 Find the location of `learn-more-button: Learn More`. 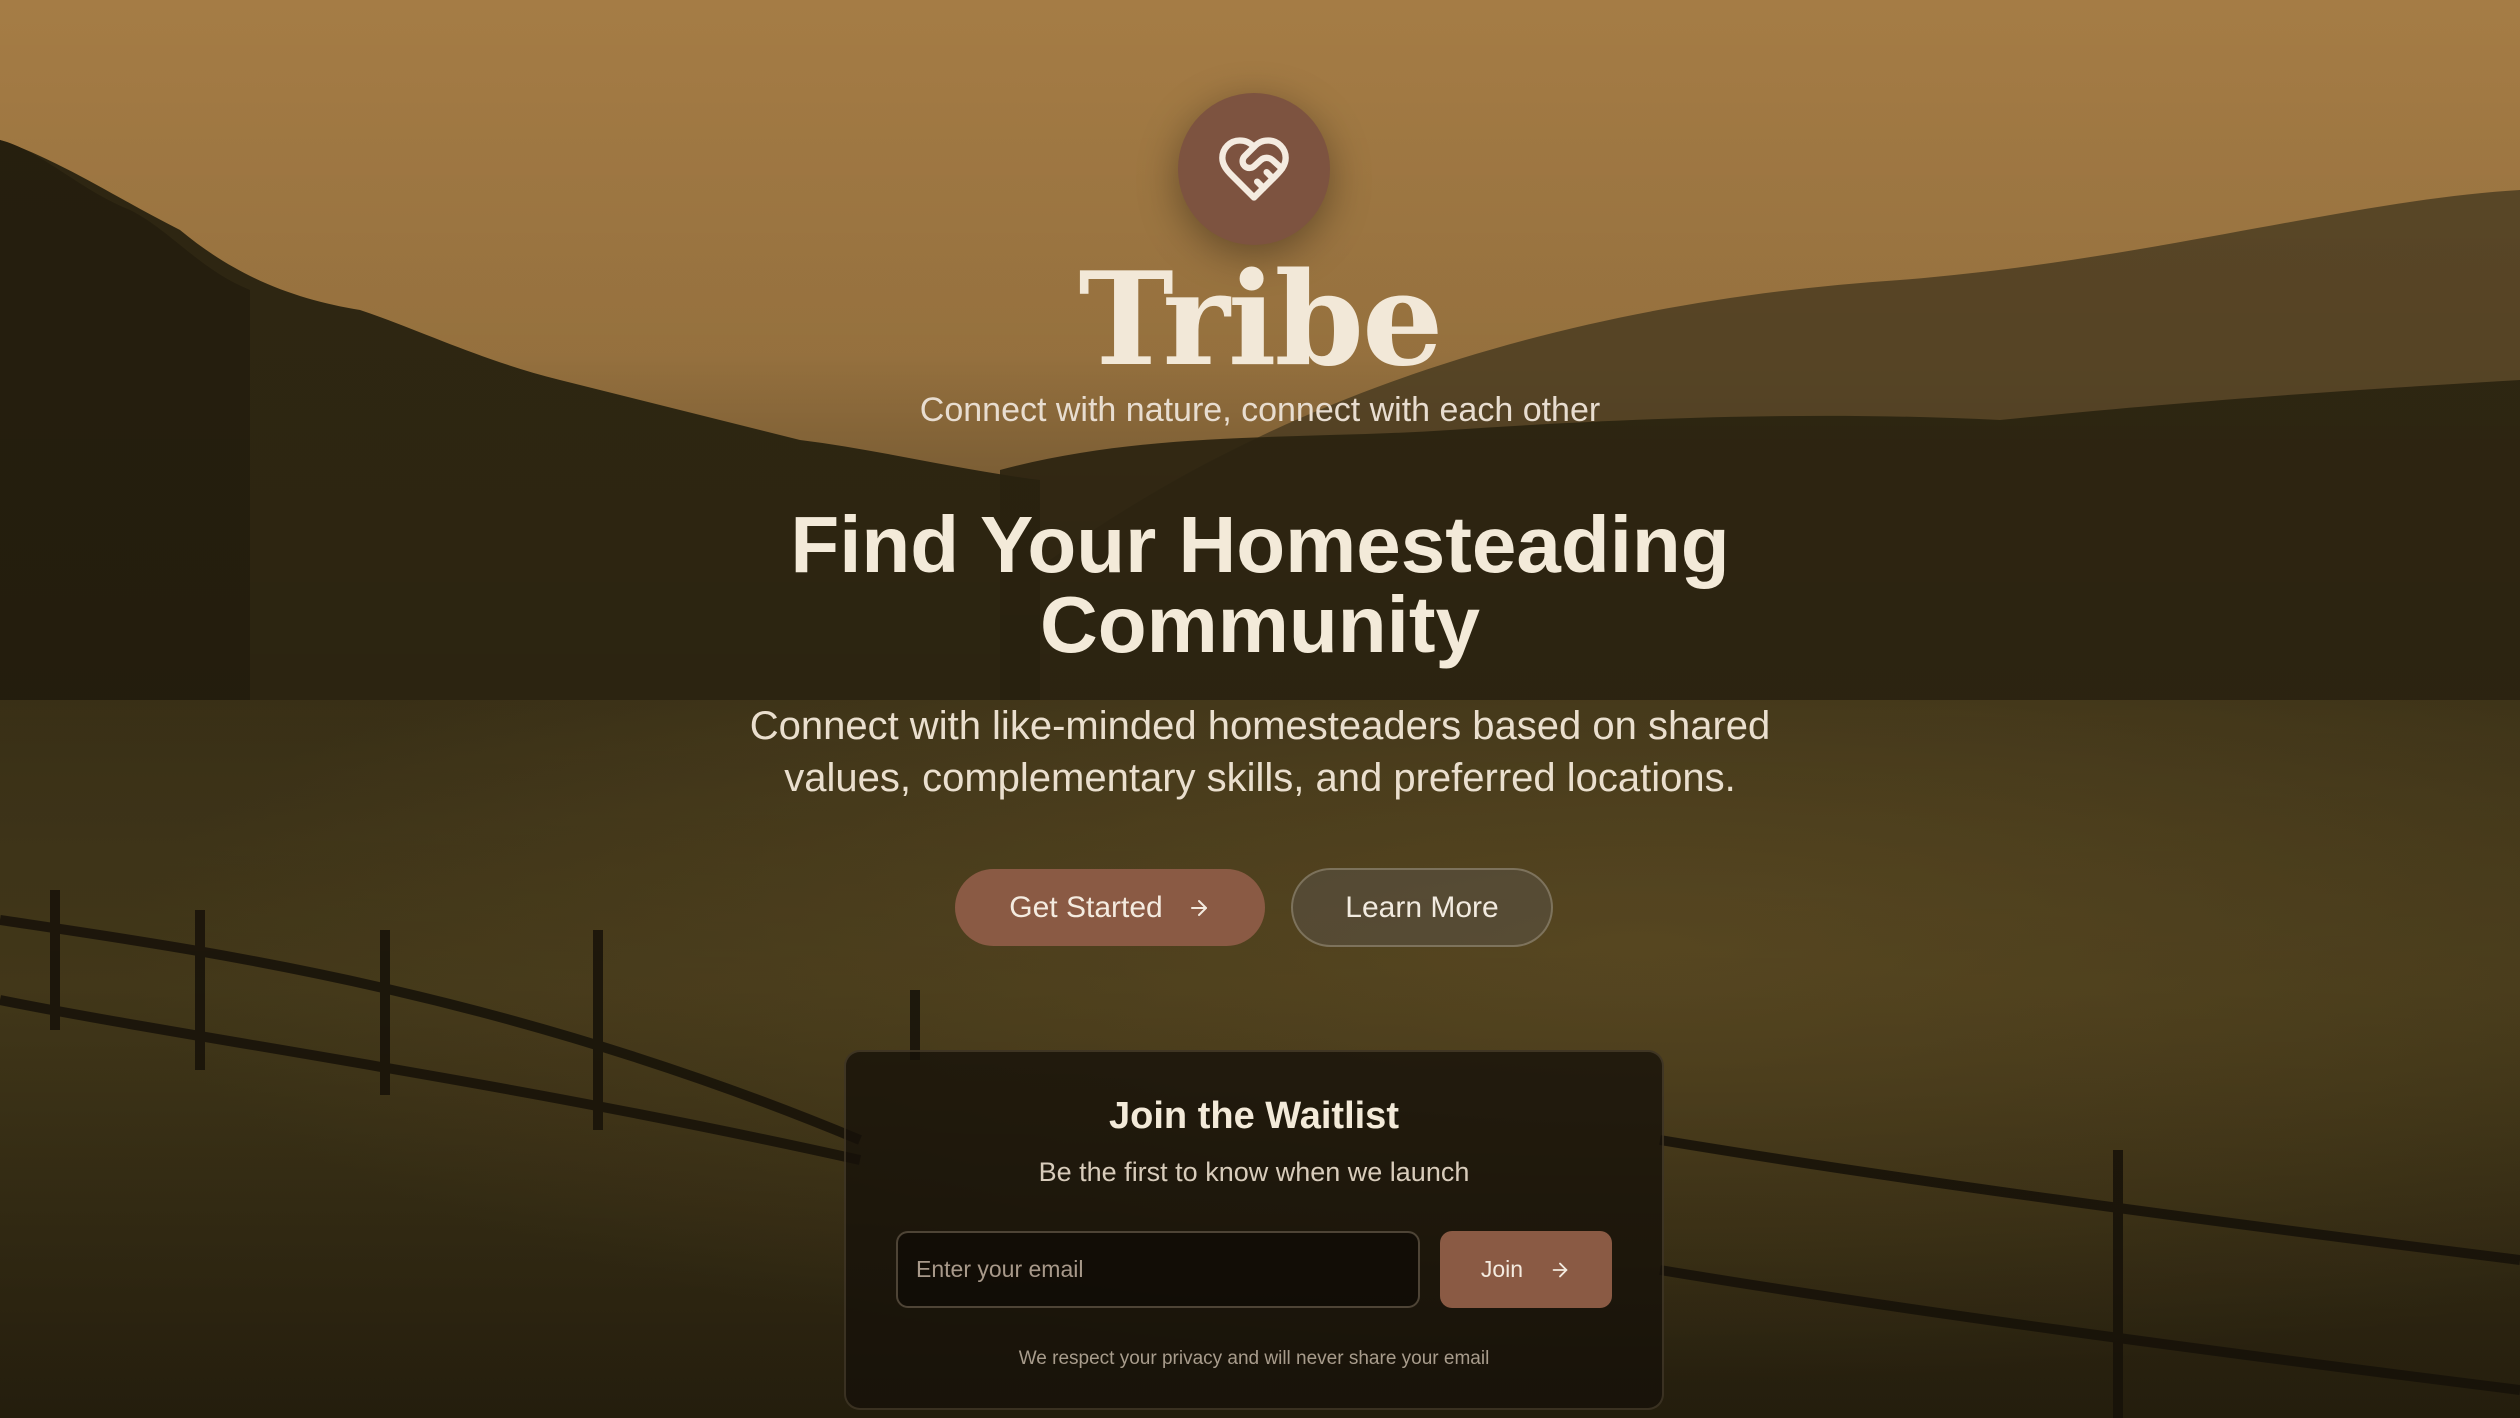

learn-more-button: Learn More is located at coordinates (1422, 907).